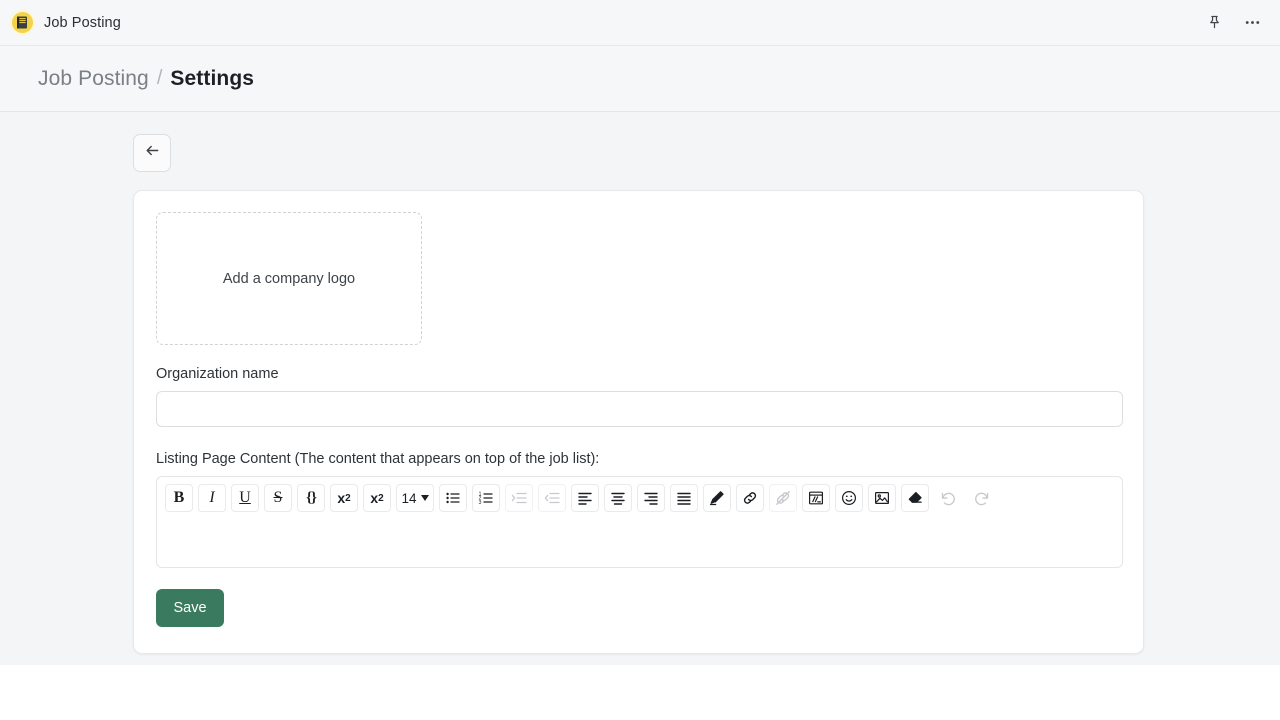  I want to click on organization-name-label: Organization name, so click(217, 374).